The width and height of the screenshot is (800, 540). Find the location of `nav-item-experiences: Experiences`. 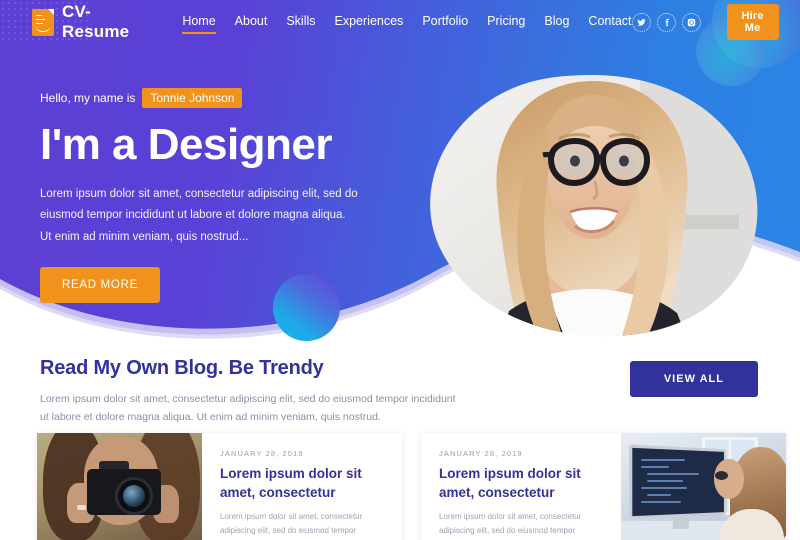

nav-item-experiences: Experiences is located at coordinates (369, 22).